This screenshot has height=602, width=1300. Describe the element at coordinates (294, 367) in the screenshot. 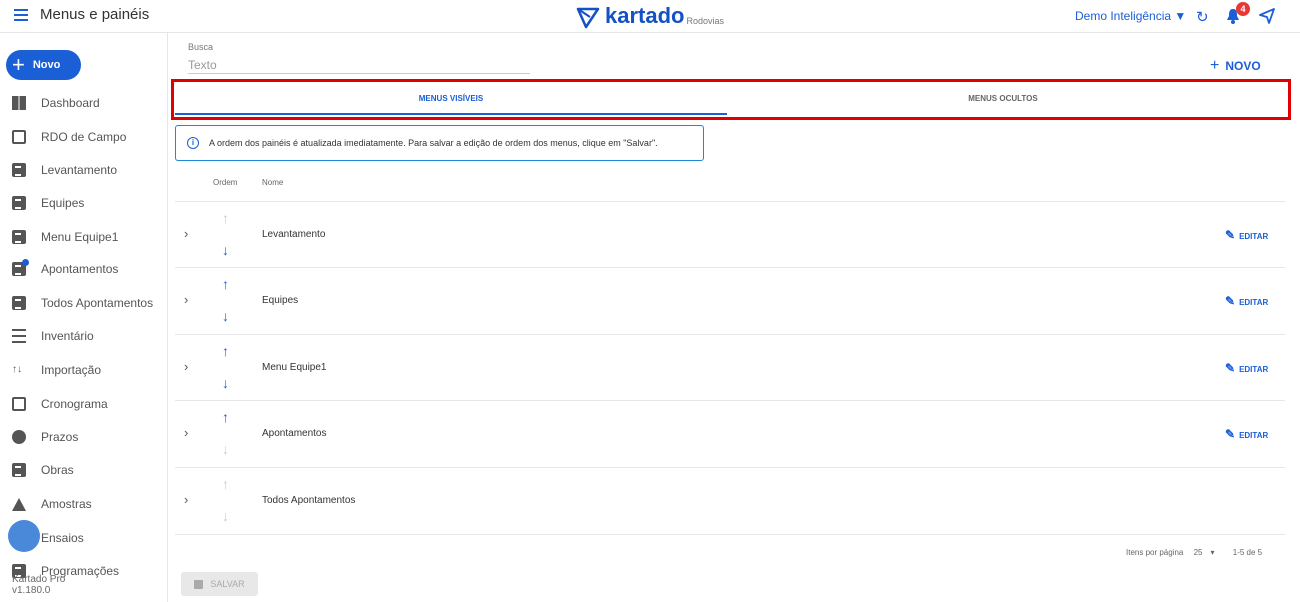

I see `row-name: Menu Equipe1` at that location.